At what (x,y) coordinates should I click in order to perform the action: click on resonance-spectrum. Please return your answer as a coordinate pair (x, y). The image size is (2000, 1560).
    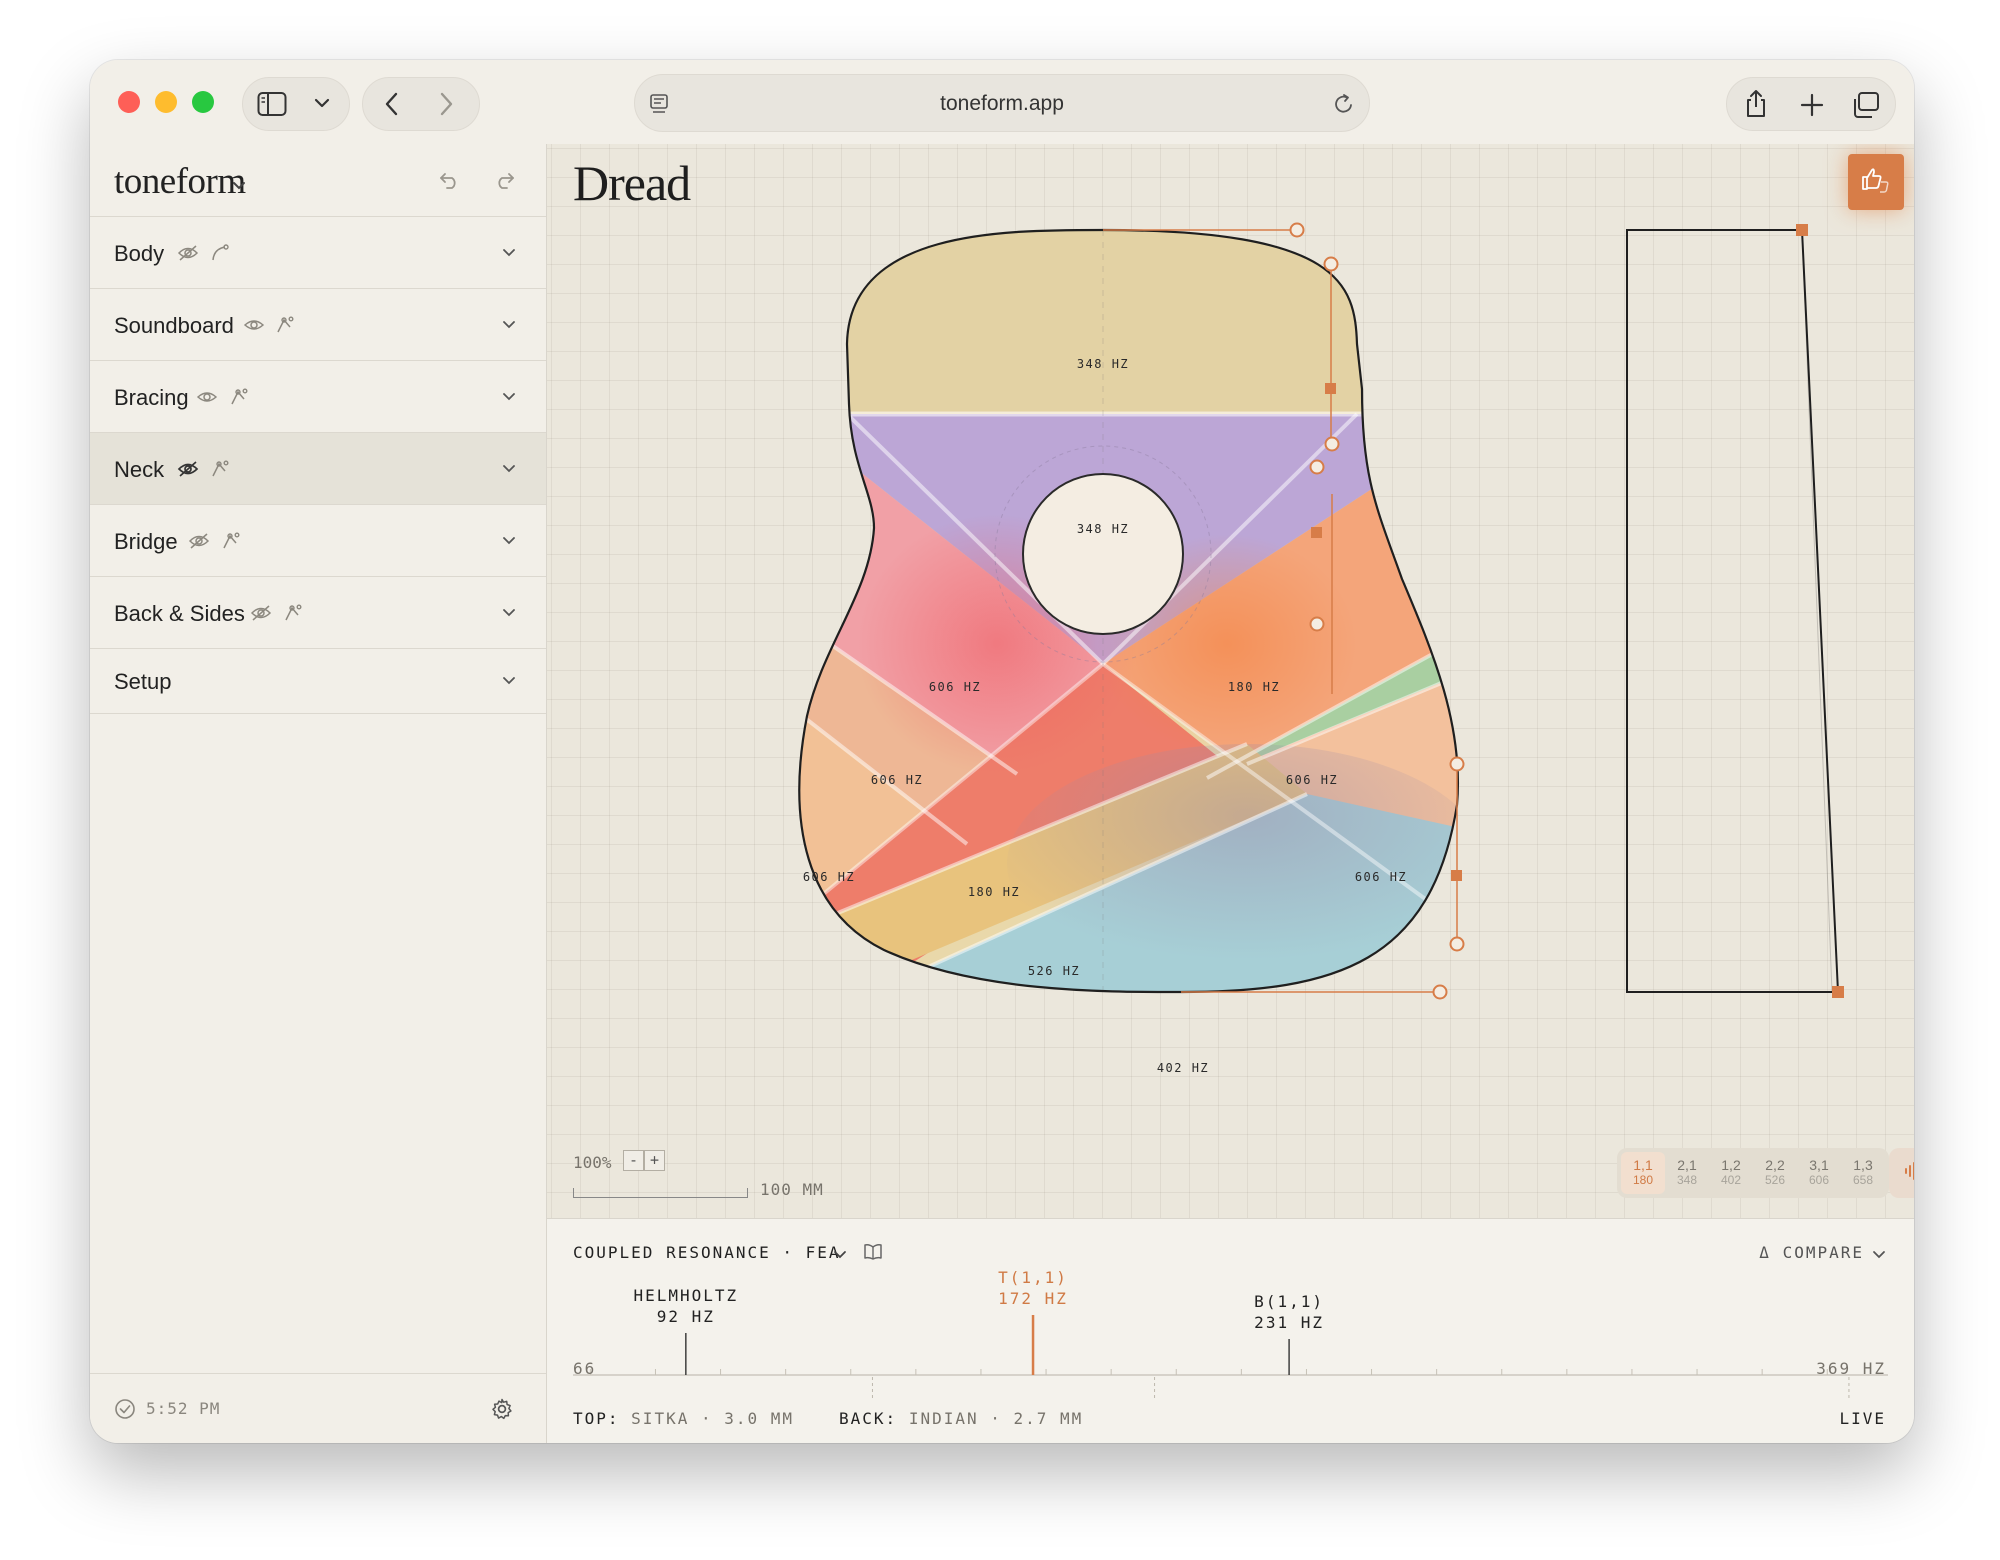
    Looking at the image, I should click on (1230, 1357).